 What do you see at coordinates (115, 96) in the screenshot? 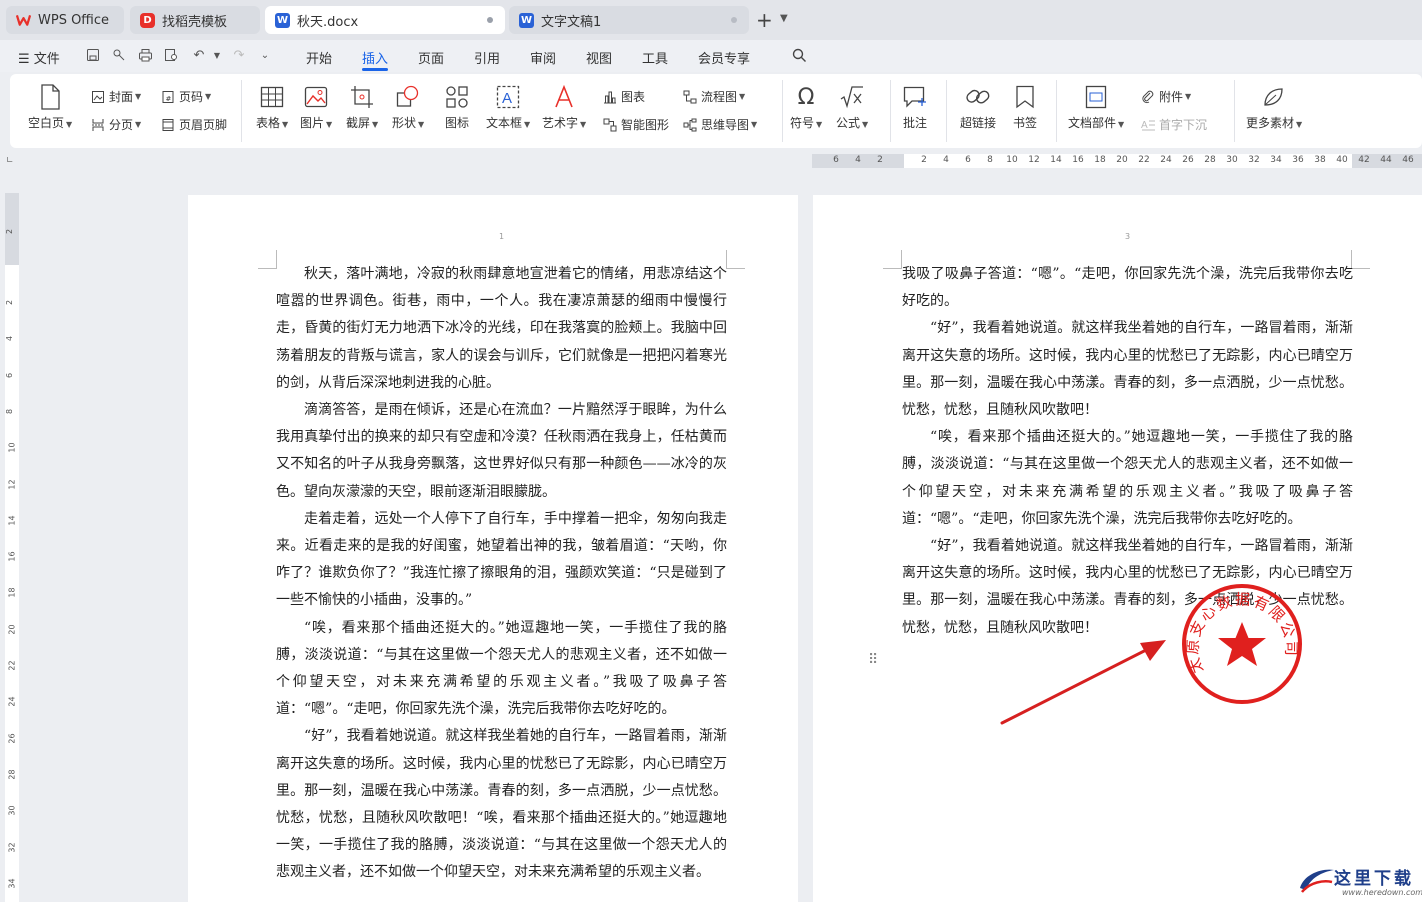
I see `cover-button: 封面 ▼` at bounding box center [115, 96].